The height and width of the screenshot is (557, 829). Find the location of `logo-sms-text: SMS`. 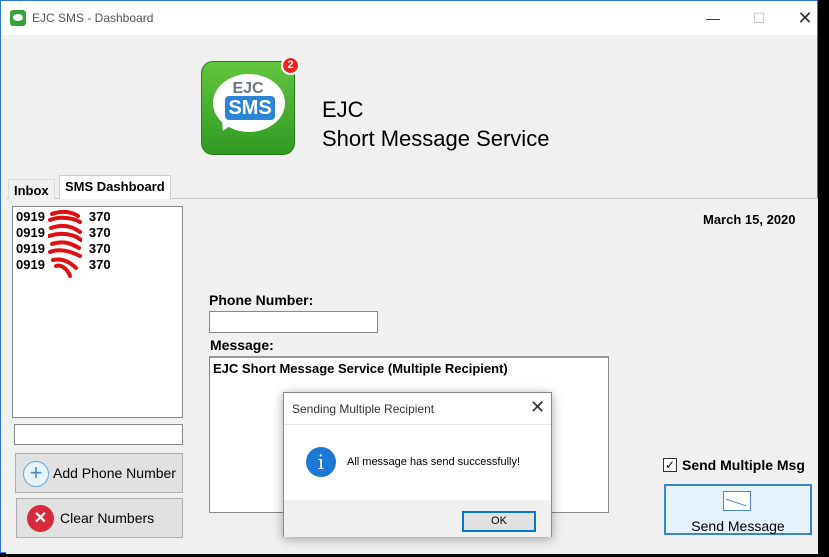

logo-sms-text: SMS is located at coordinates (250, 108).